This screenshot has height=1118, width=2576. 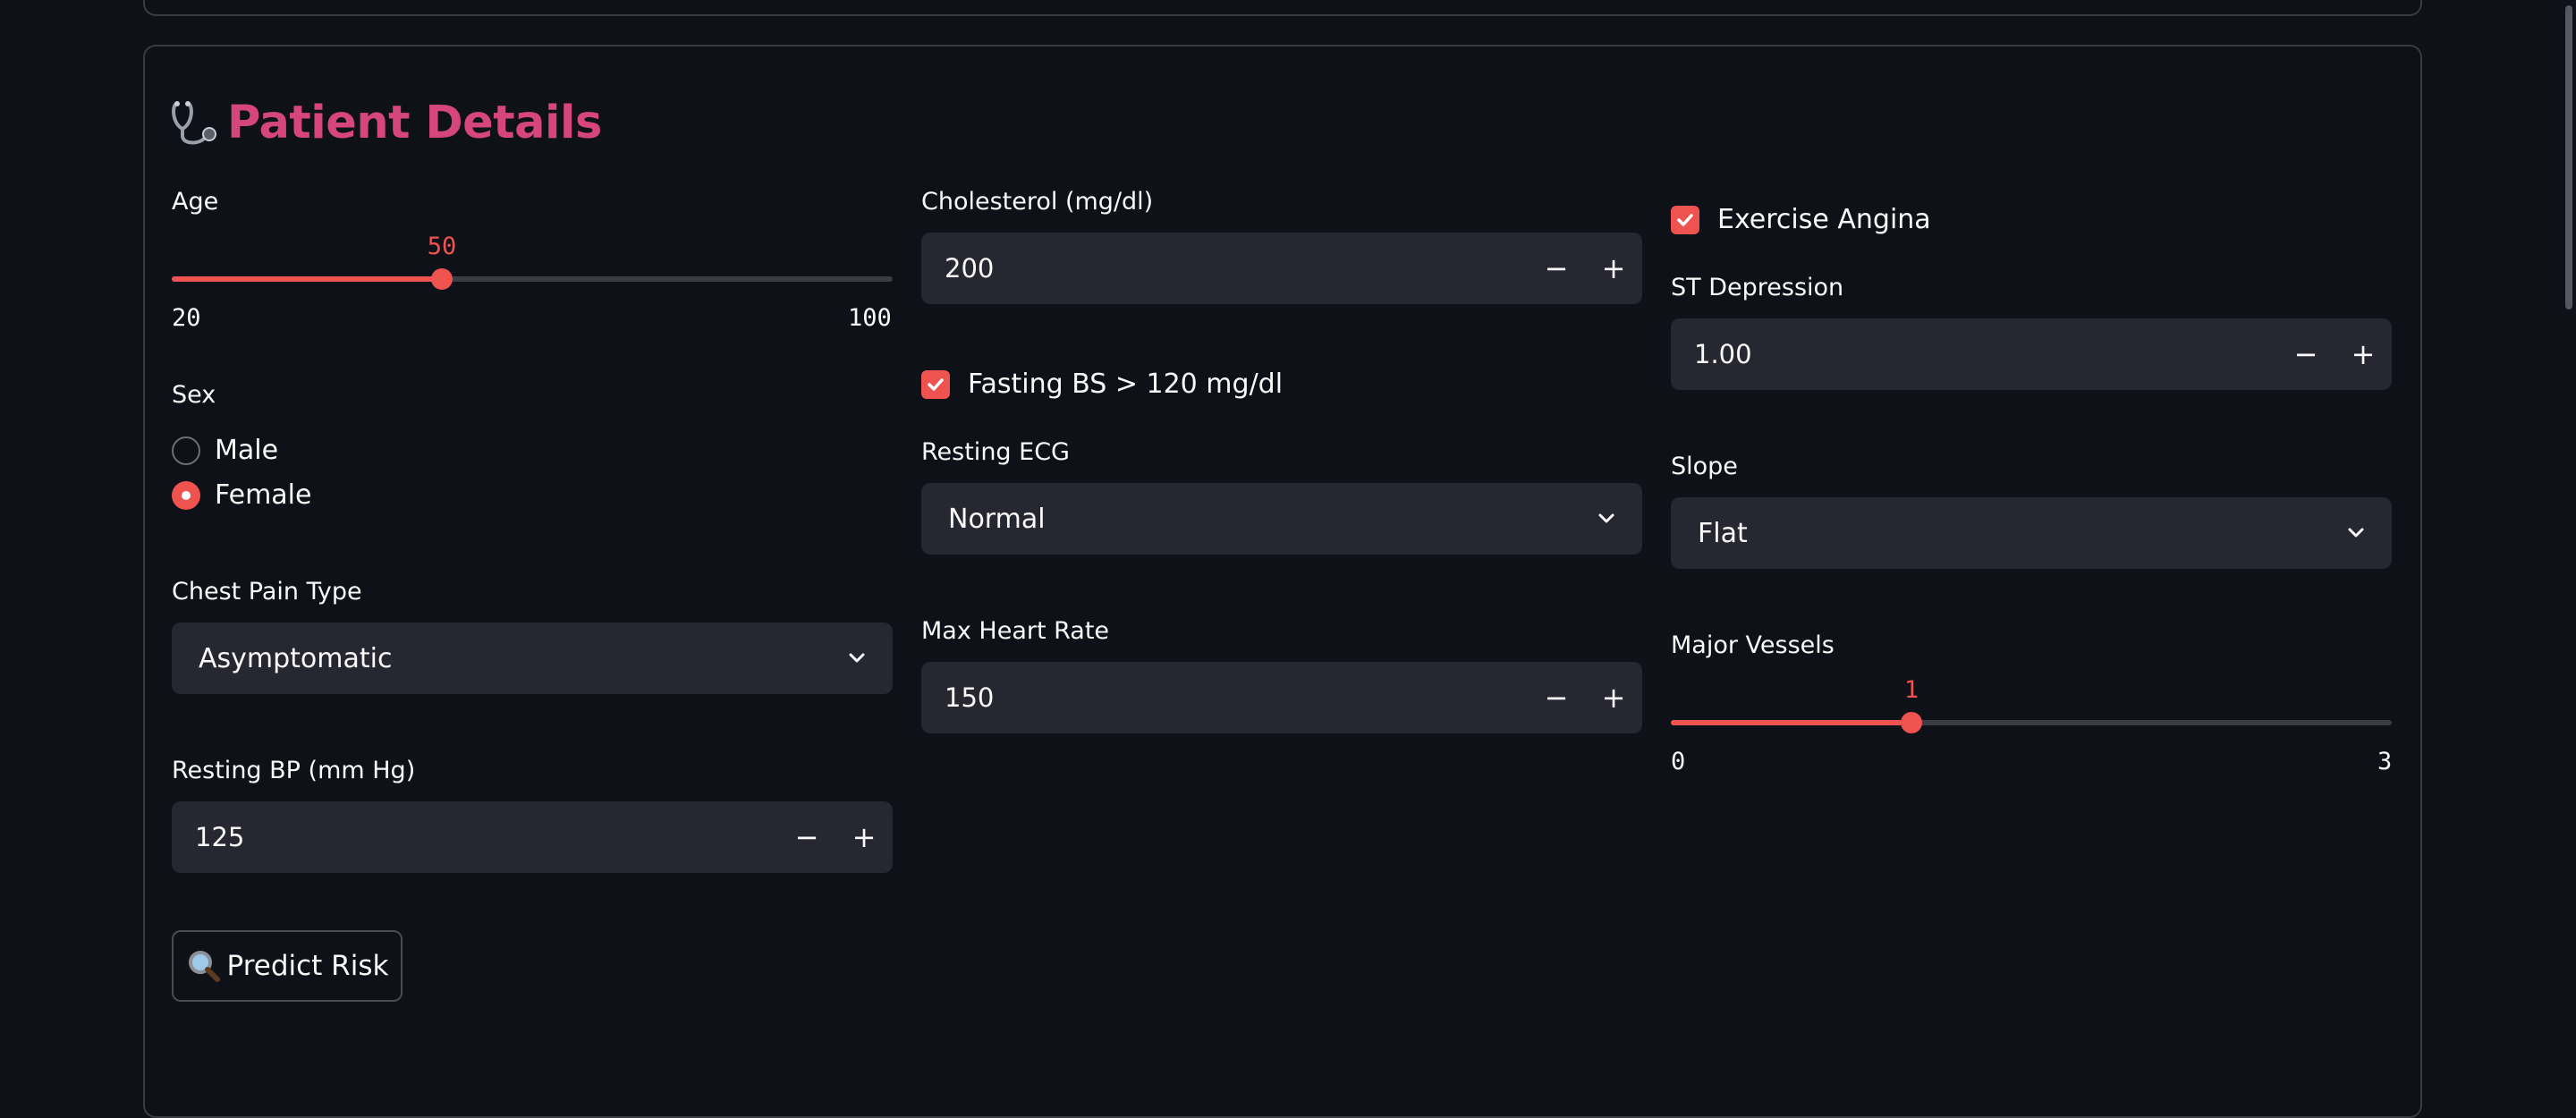 What do you see at coordinates (1678, 761) in the screenshot?
I see `major-vessels-slider-min: 0` at bounding box center [1678, 761].